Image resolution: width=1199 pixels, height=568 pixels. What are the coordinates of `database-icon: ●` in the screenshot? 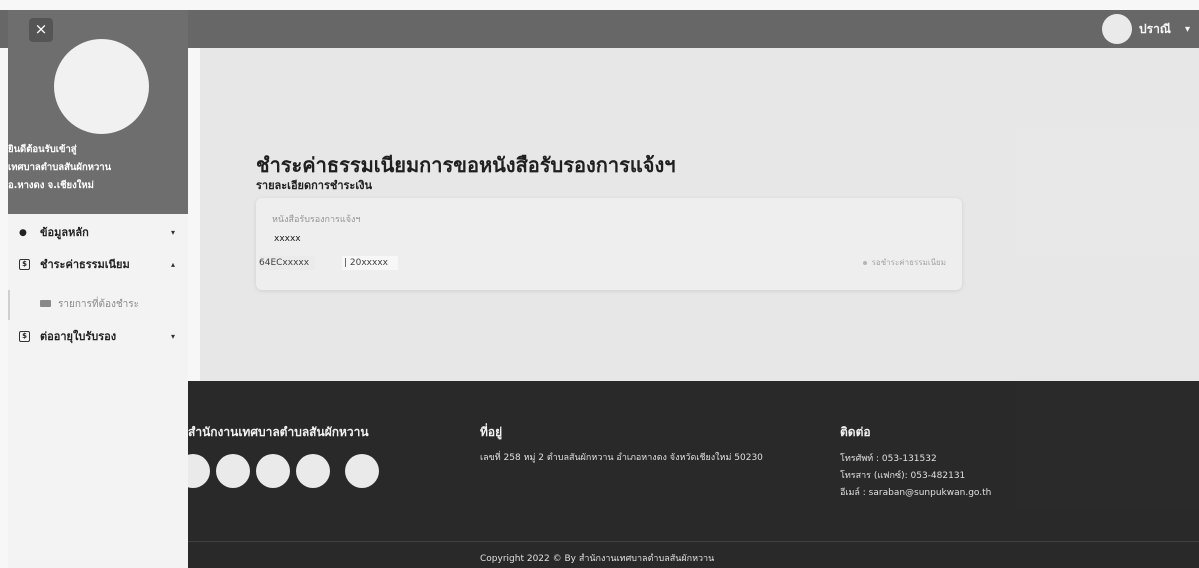 It's located at (23, 233).